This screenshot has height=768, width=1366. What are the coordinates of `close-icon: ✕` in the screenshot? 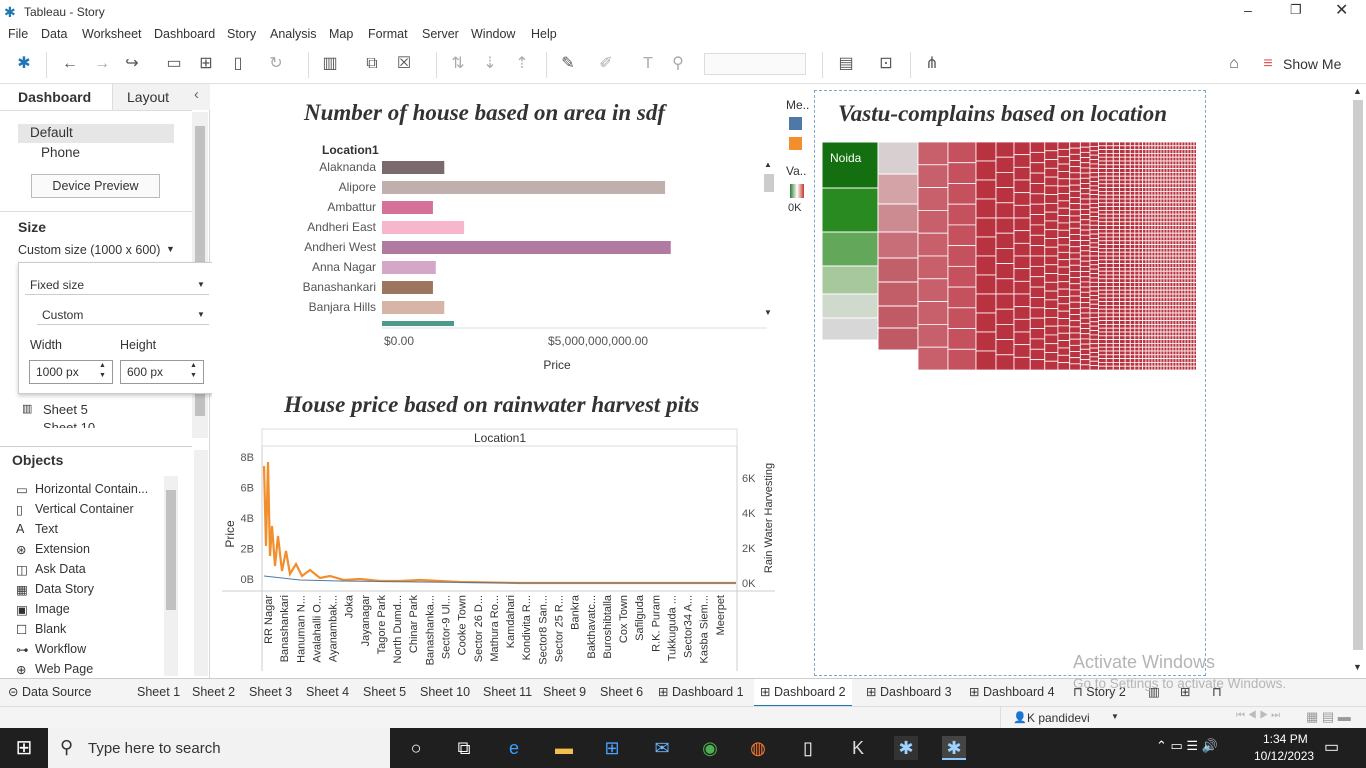 It's located at (1341, 10).